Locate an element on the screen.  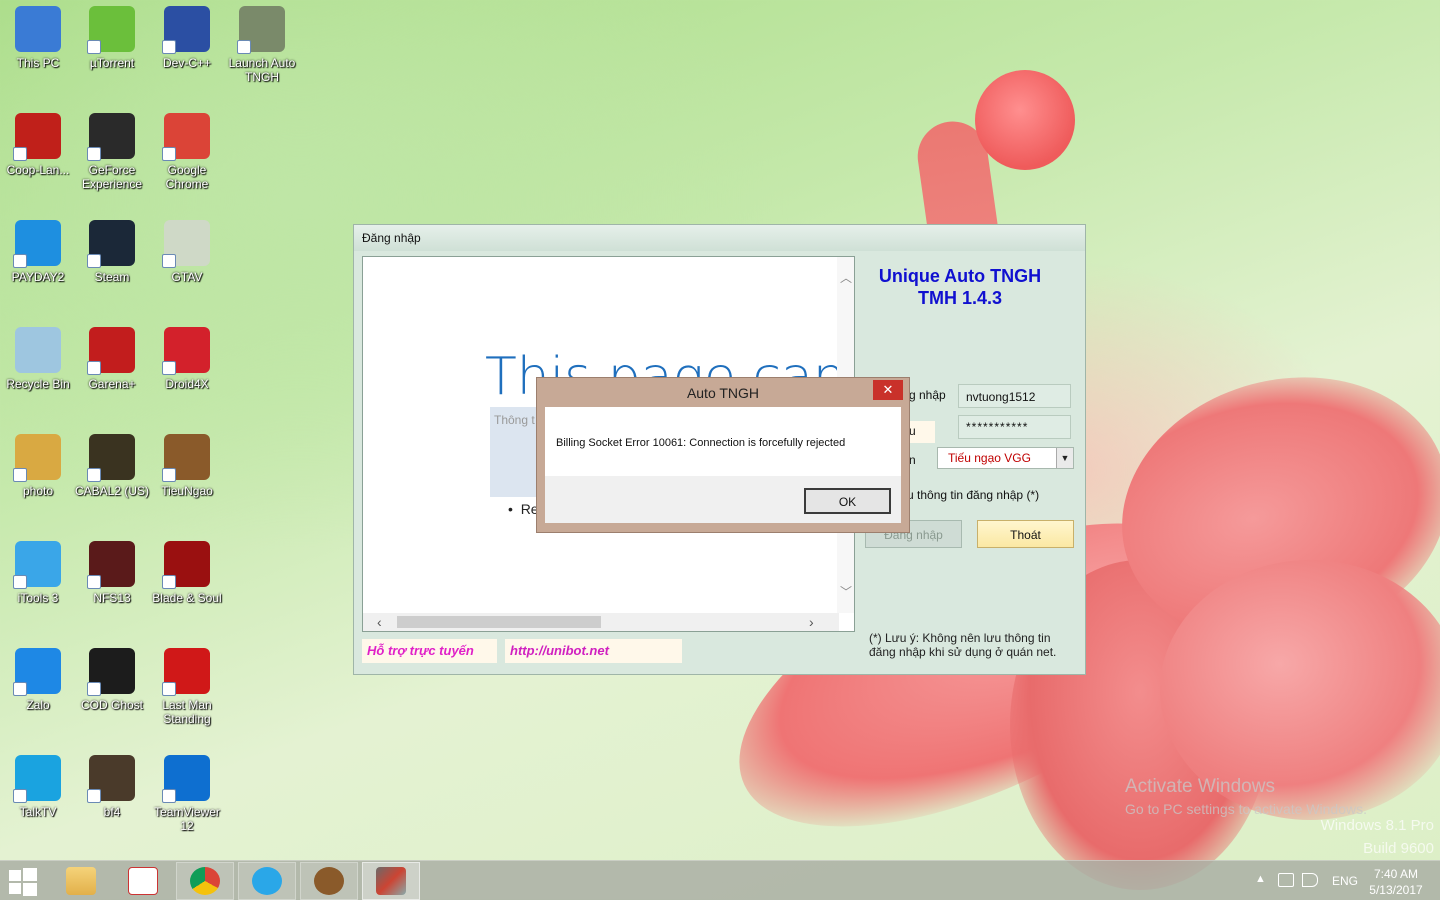
error-dialog-title: Auto TNGH is located at coordinates (723, 392).